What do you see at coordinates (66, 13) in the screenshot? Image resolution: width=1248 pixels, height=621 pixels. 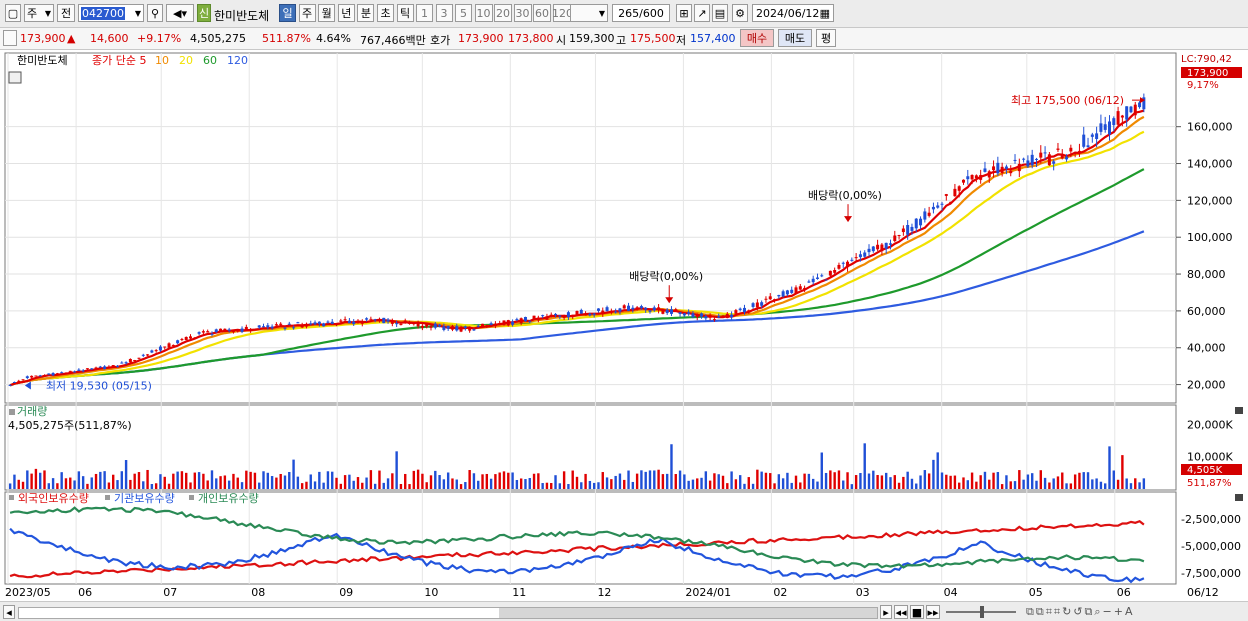 I see `prev-button: 전` at bounding box center [66, 13].